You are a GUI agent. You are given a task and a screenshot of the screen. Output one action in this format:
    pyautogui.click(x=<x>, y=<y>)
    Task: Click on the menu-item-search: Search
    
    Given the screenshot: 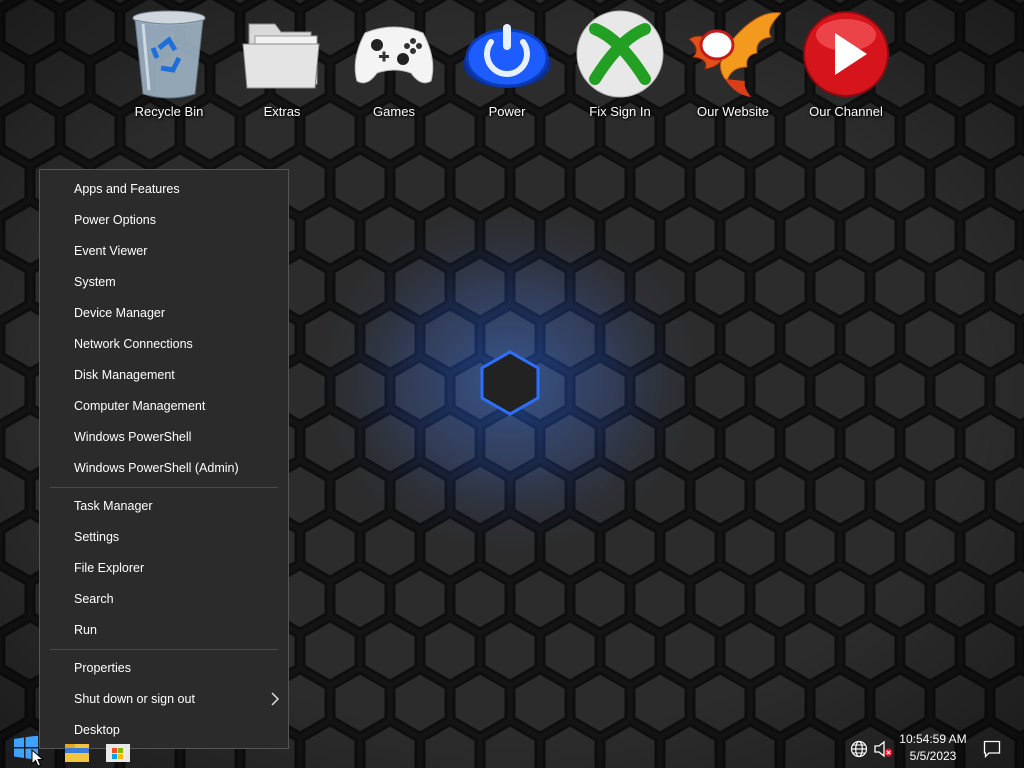 What is the action you would take?
    pyautogui.click(x=164, y=599)
    